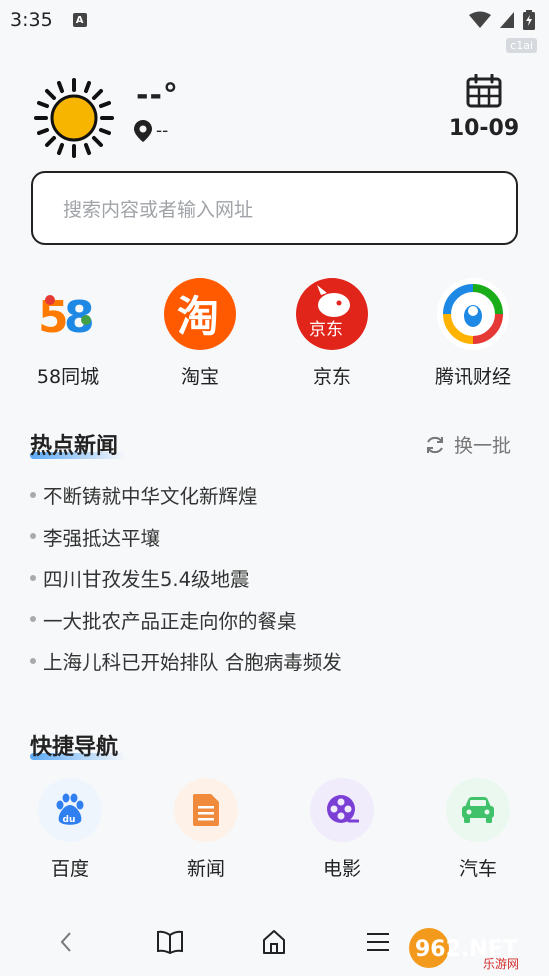 Image resolution: width=549 pixels, height=976 pixels. What do you see at coordinates (332, 314) in the screenshot?
I see `jd-icon: 京东` at bounding box center [332, 314].